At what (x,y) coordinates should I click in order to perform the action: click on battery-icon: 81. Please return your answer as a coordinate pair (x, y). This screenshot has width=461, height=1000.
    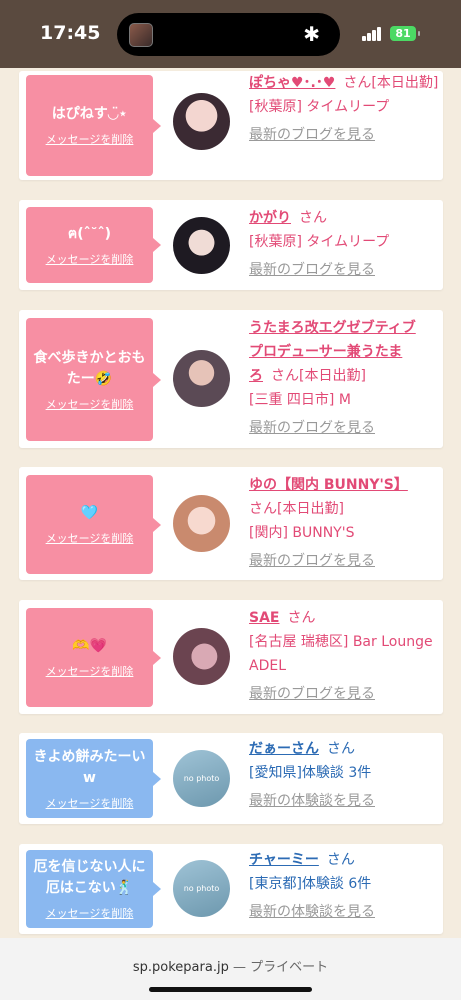
    Looking at the image, I should click on (403, 33).